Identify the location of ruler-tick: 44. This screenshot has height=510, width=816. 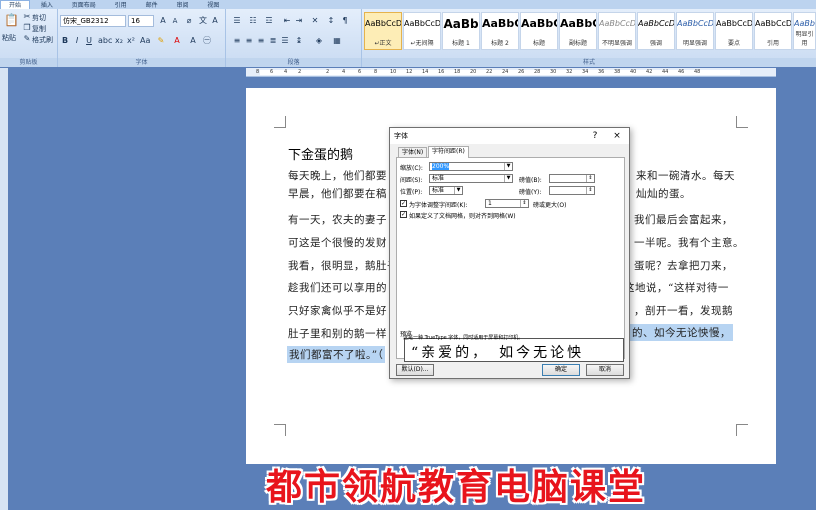
(665, 72).